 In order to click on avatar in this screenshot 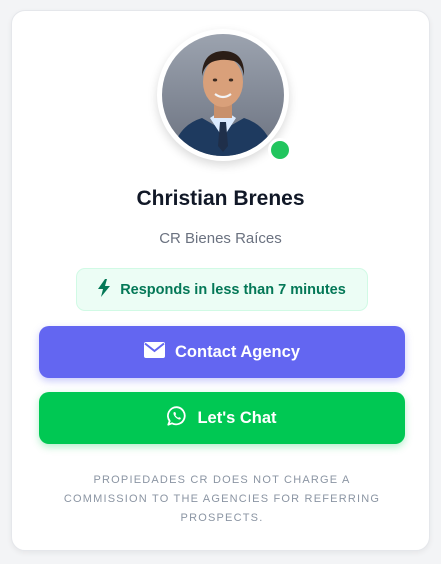, I will do `click(223, 95)`.